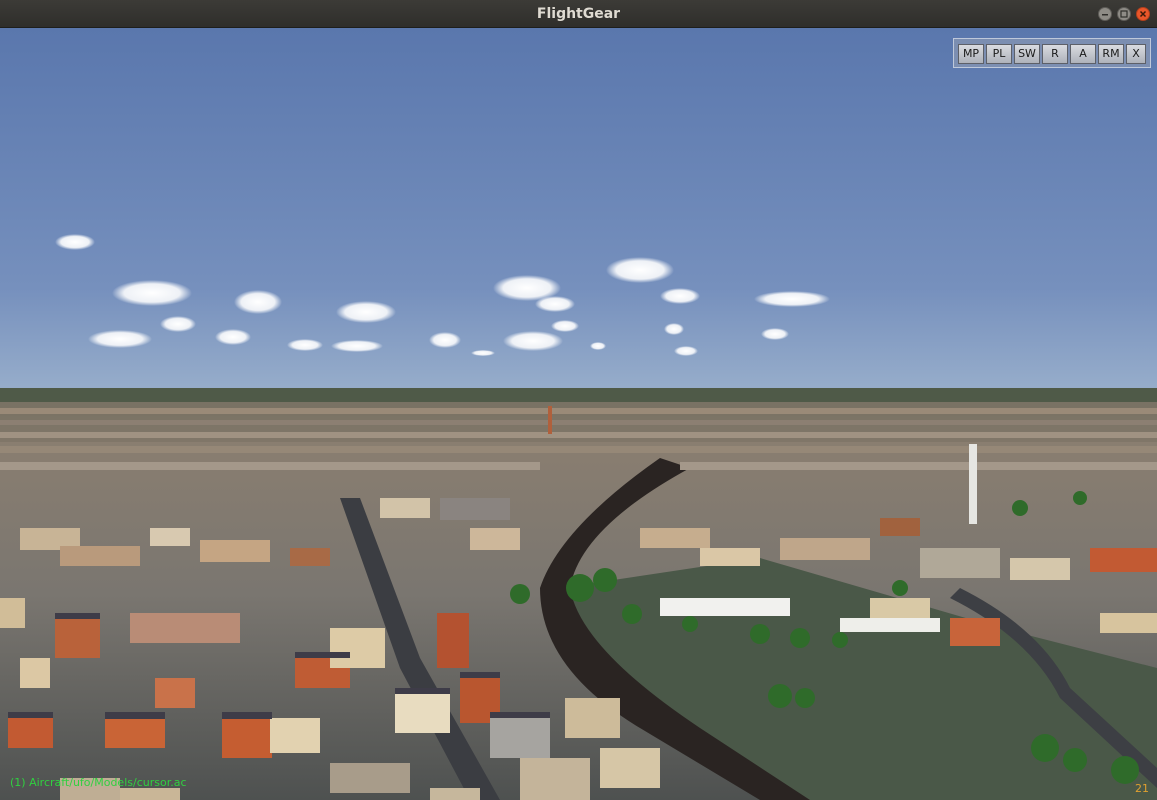  I want to click on pl-button: PL, so click(999, 54).